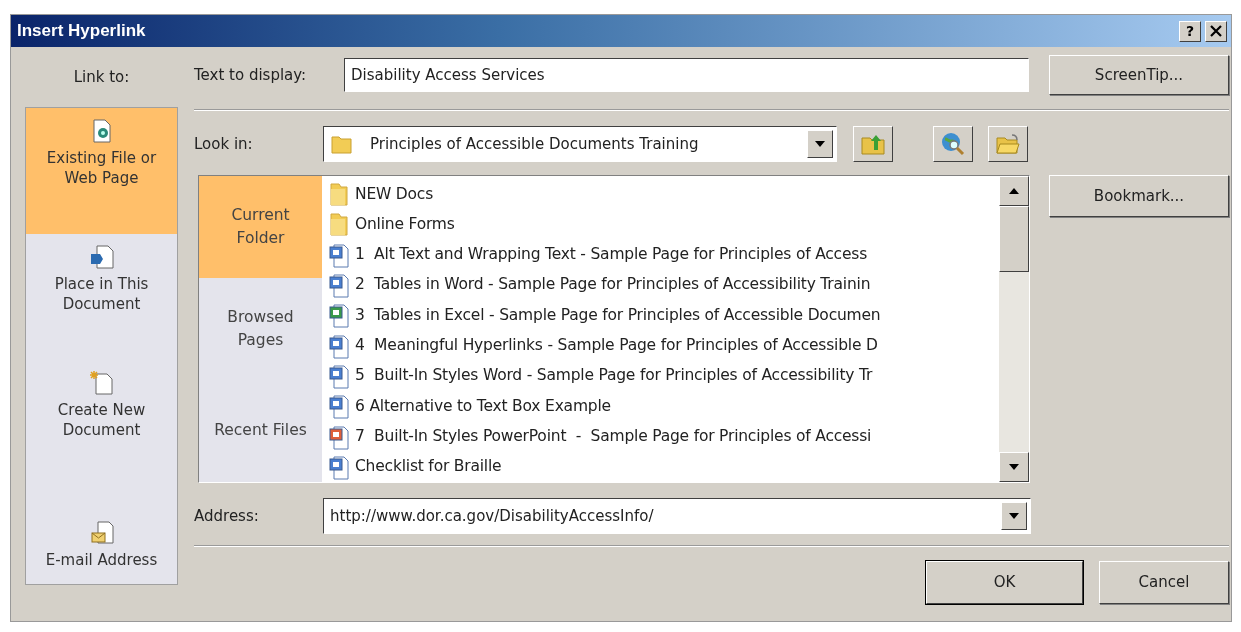  What do you see at coordinates (614, 376) in the screenshot?
I see `file-name: 5 Built-In Styles Word - Sample Page for Principles of Accessibility Tr` at bounding box center [614, 376].